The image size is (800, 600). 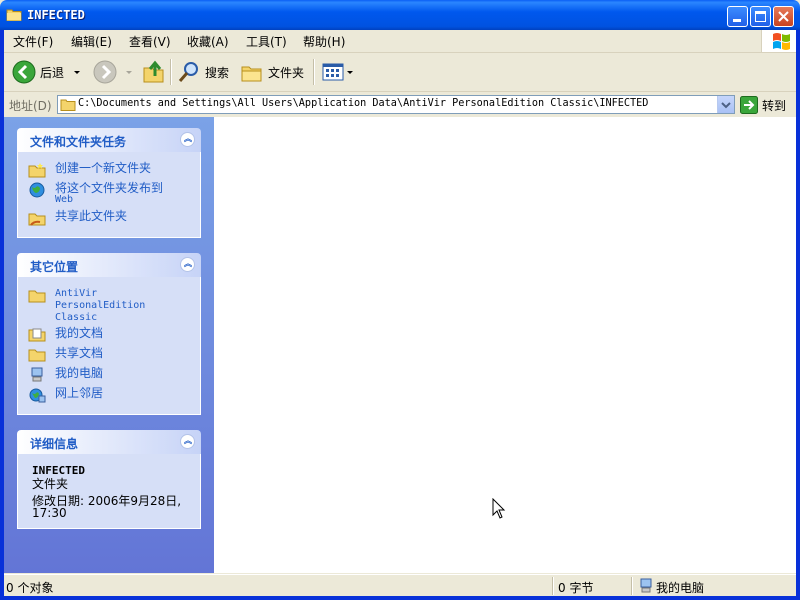 What do you see at coordinates (37, 335) in the screenshot?
I see `my-documents-icon` at bounding box center [37, 335].